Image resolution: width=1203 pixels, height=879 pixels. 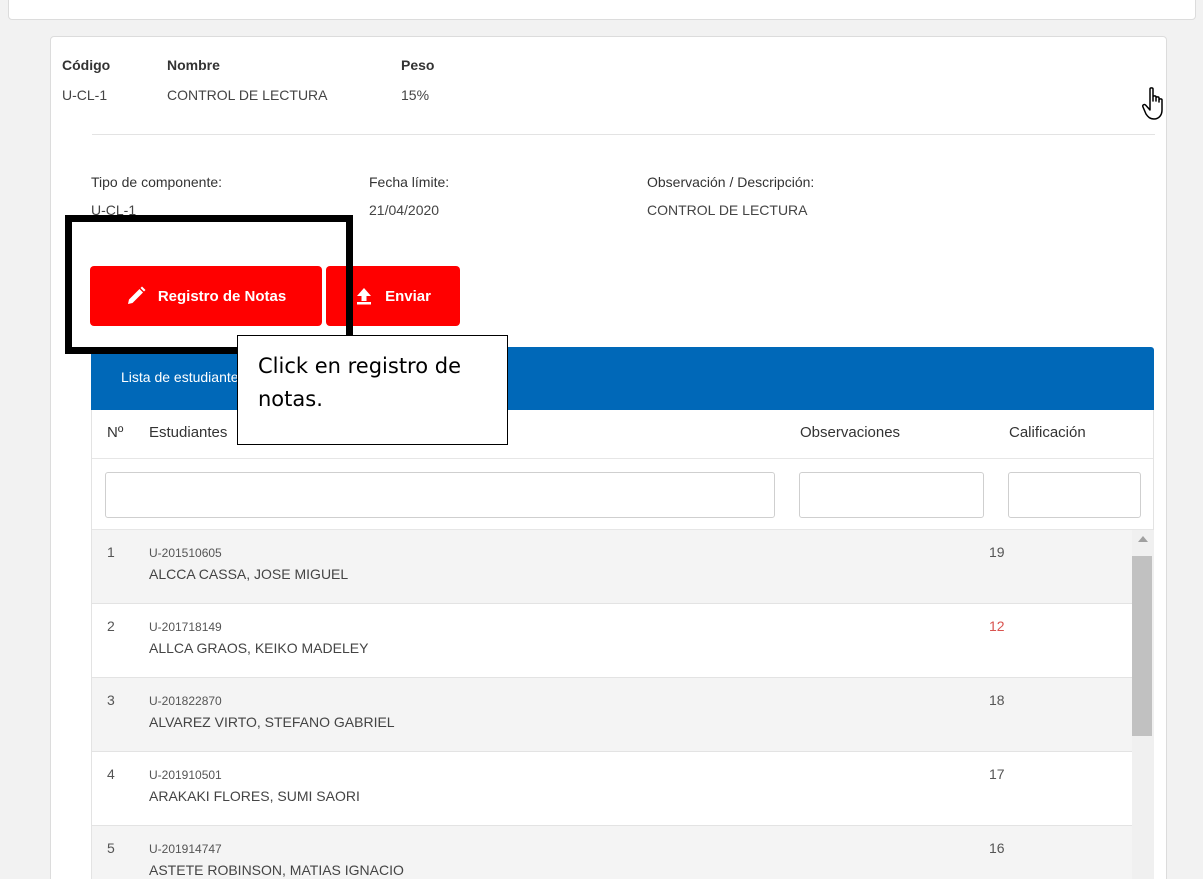 I want to click on hand-pointer-icon, so click(x=1152, y=103).